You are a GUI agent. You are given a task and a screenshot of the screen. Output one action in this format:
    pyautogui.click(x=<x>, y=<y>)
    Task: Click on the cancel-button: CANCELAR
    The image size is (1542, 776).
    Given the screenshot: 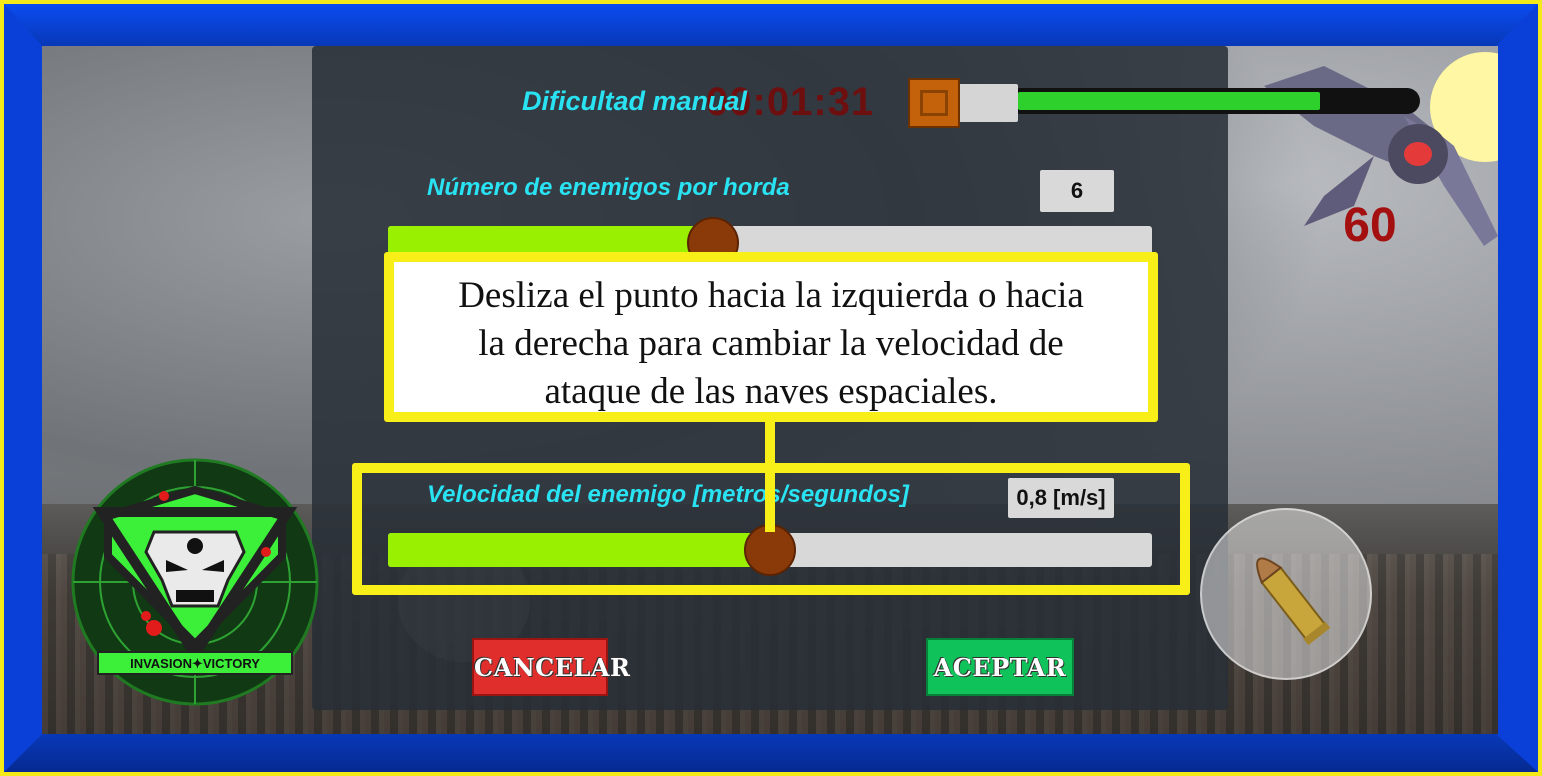 What is the action you would take?
    pyautogui.click(x=551, y=667)
    